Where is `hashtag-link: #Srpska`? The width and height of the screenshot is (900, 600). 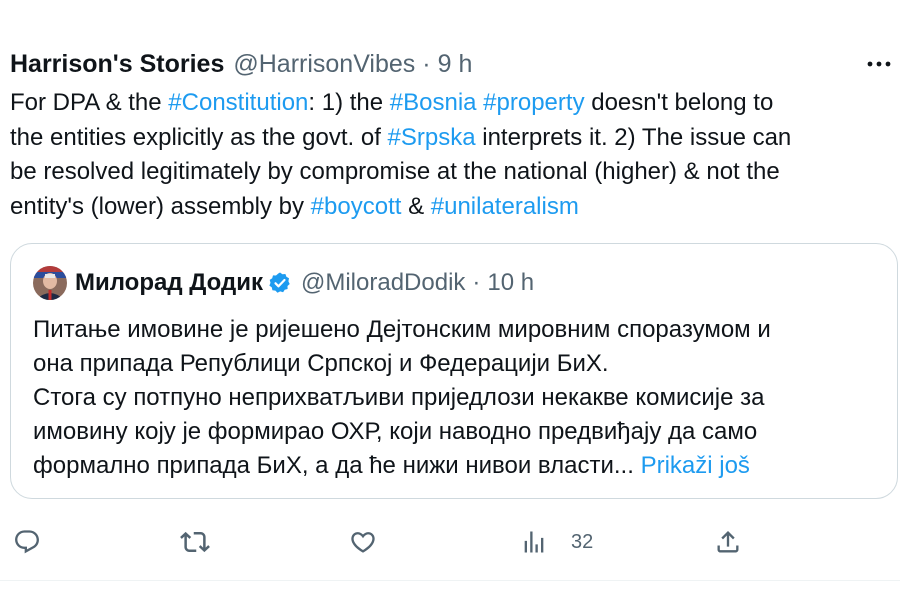 hashtag-link: #Srpska is located at coordinates (432, 137).